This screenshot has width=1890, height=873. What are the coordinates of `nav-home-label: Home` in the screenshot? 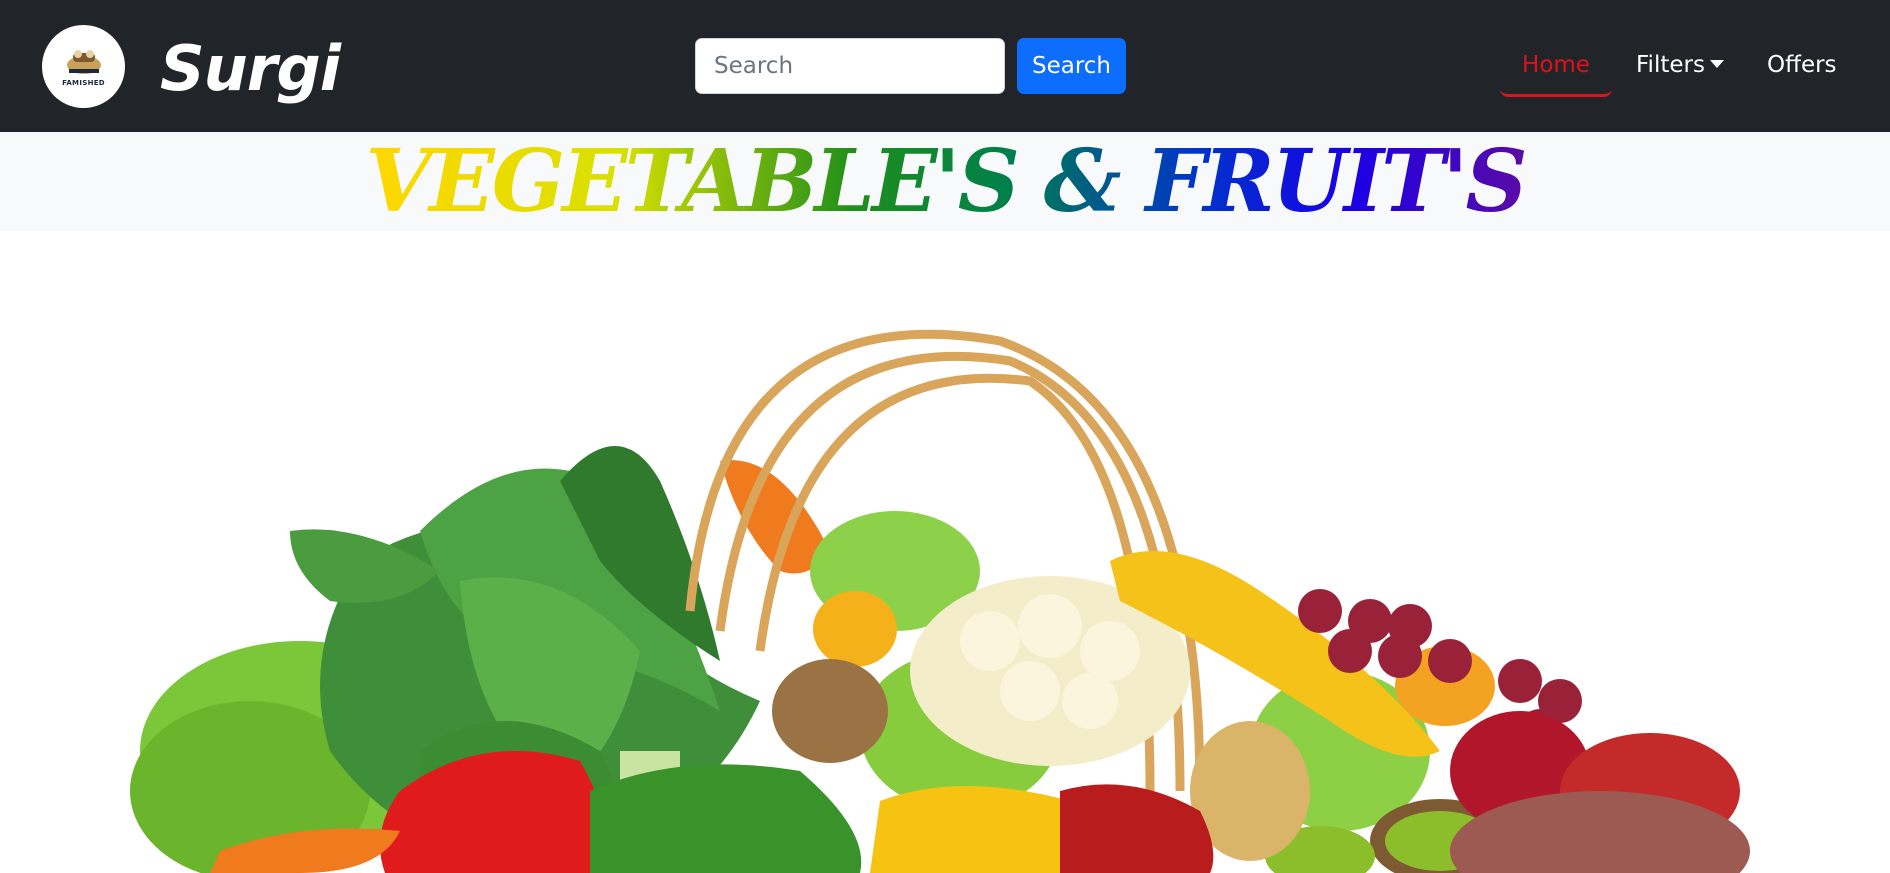 It's located at (1556, 65).